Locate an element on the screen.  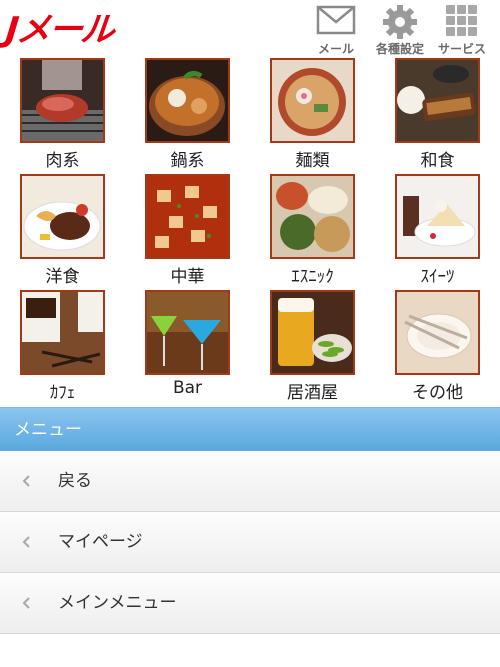
category-japanese: 和食 is located at coordinates (437, 116).